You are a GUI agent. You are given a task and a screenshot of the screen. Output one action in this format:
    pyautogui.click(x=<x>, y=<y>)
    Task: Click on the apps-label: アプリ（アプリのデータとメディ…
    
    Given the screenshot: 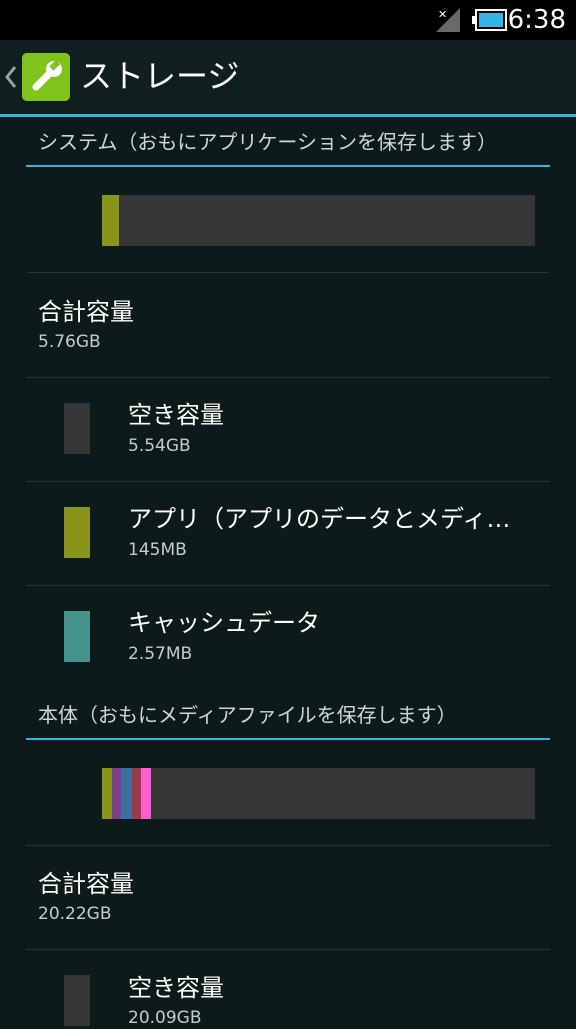 What is the action you would take?
    pyautogui.click(x=319, y=519)
    